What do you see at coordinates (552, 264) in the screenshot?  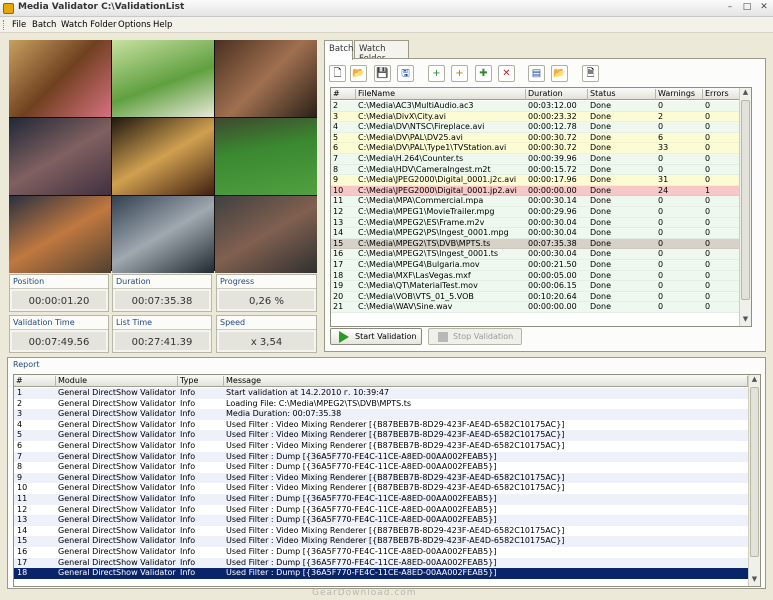 I see `table-cell: 00:00:21.50` at bounding box center [552, 264].